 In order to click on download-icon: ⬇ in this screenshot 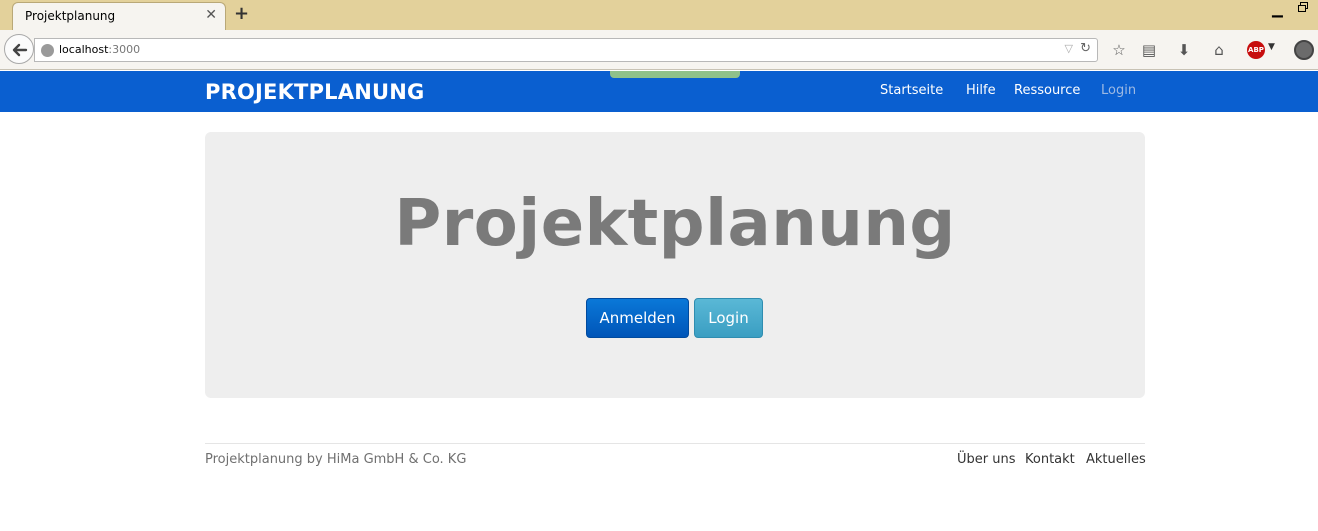, I will do `click(1184, 50)`.